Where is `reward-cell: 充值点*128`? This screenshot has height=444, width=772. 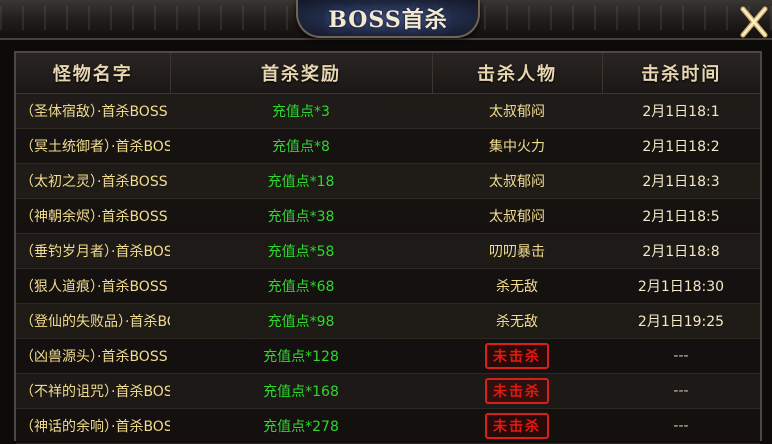
reward-cell: 充值点*128 is located at coordinates (301, 356).